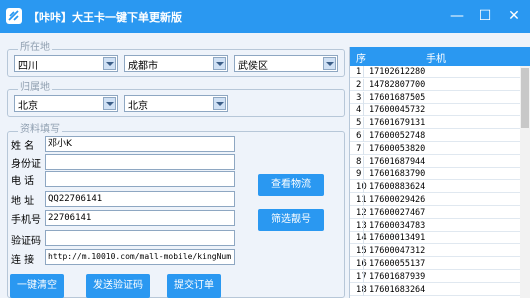 The image size is (530, 298). What do you see at coordinates (440, 72) in the screenshot?
I see `table-row: 1 17102612280` at bounding box center [440, 72].